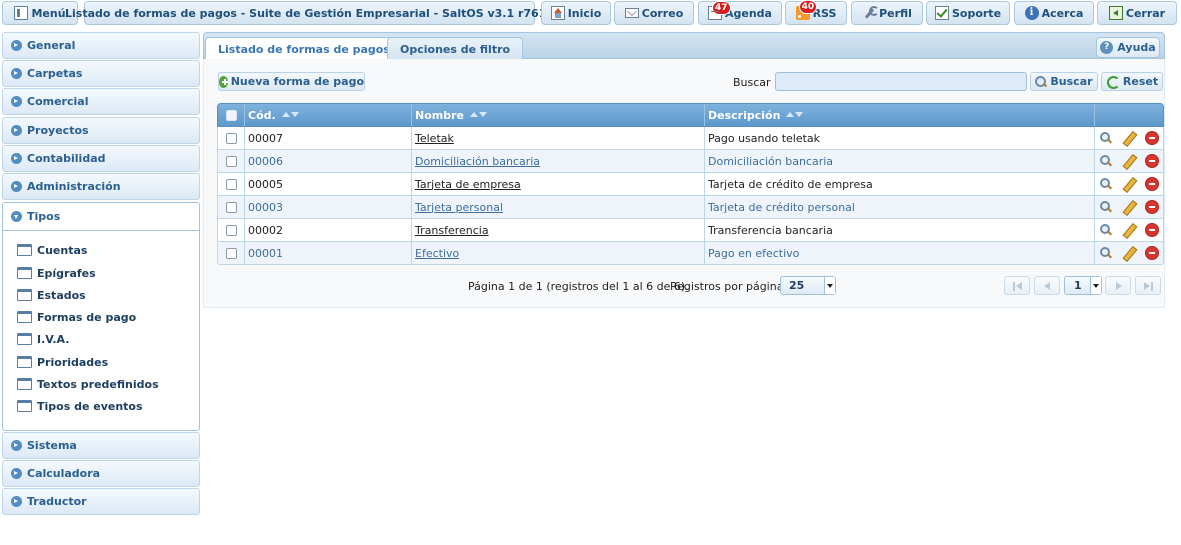 This screenshot has width=1181, height=545. What do you see at coordinates (88, 384) in the screenshot?
I see `sidebar-item-textos-predefinidos: Textos predefinidos` at bounding box center [88, 384].